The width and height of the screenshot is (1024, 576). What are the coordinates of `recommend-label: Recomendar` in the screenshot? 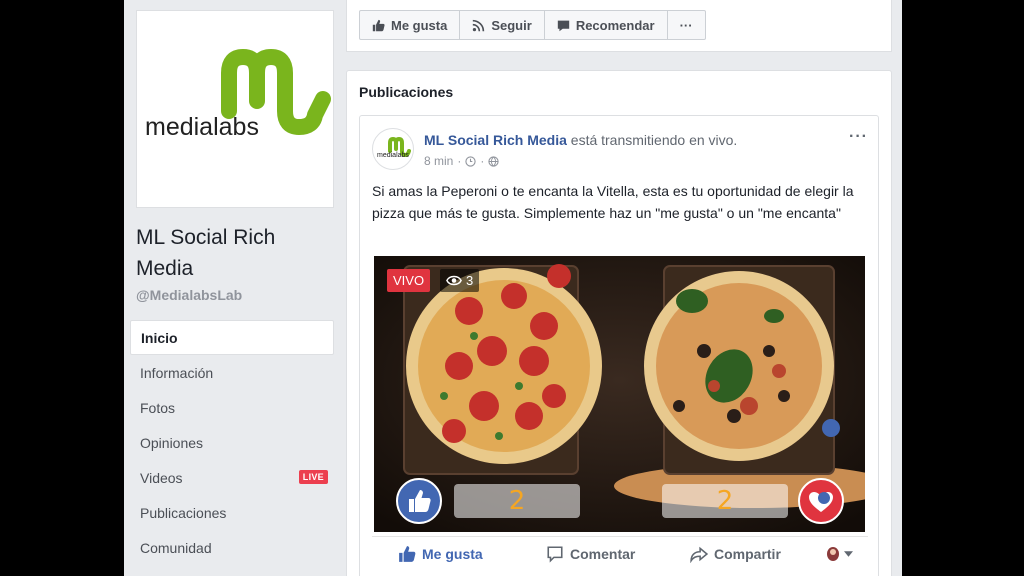 It's located at (615, 25).